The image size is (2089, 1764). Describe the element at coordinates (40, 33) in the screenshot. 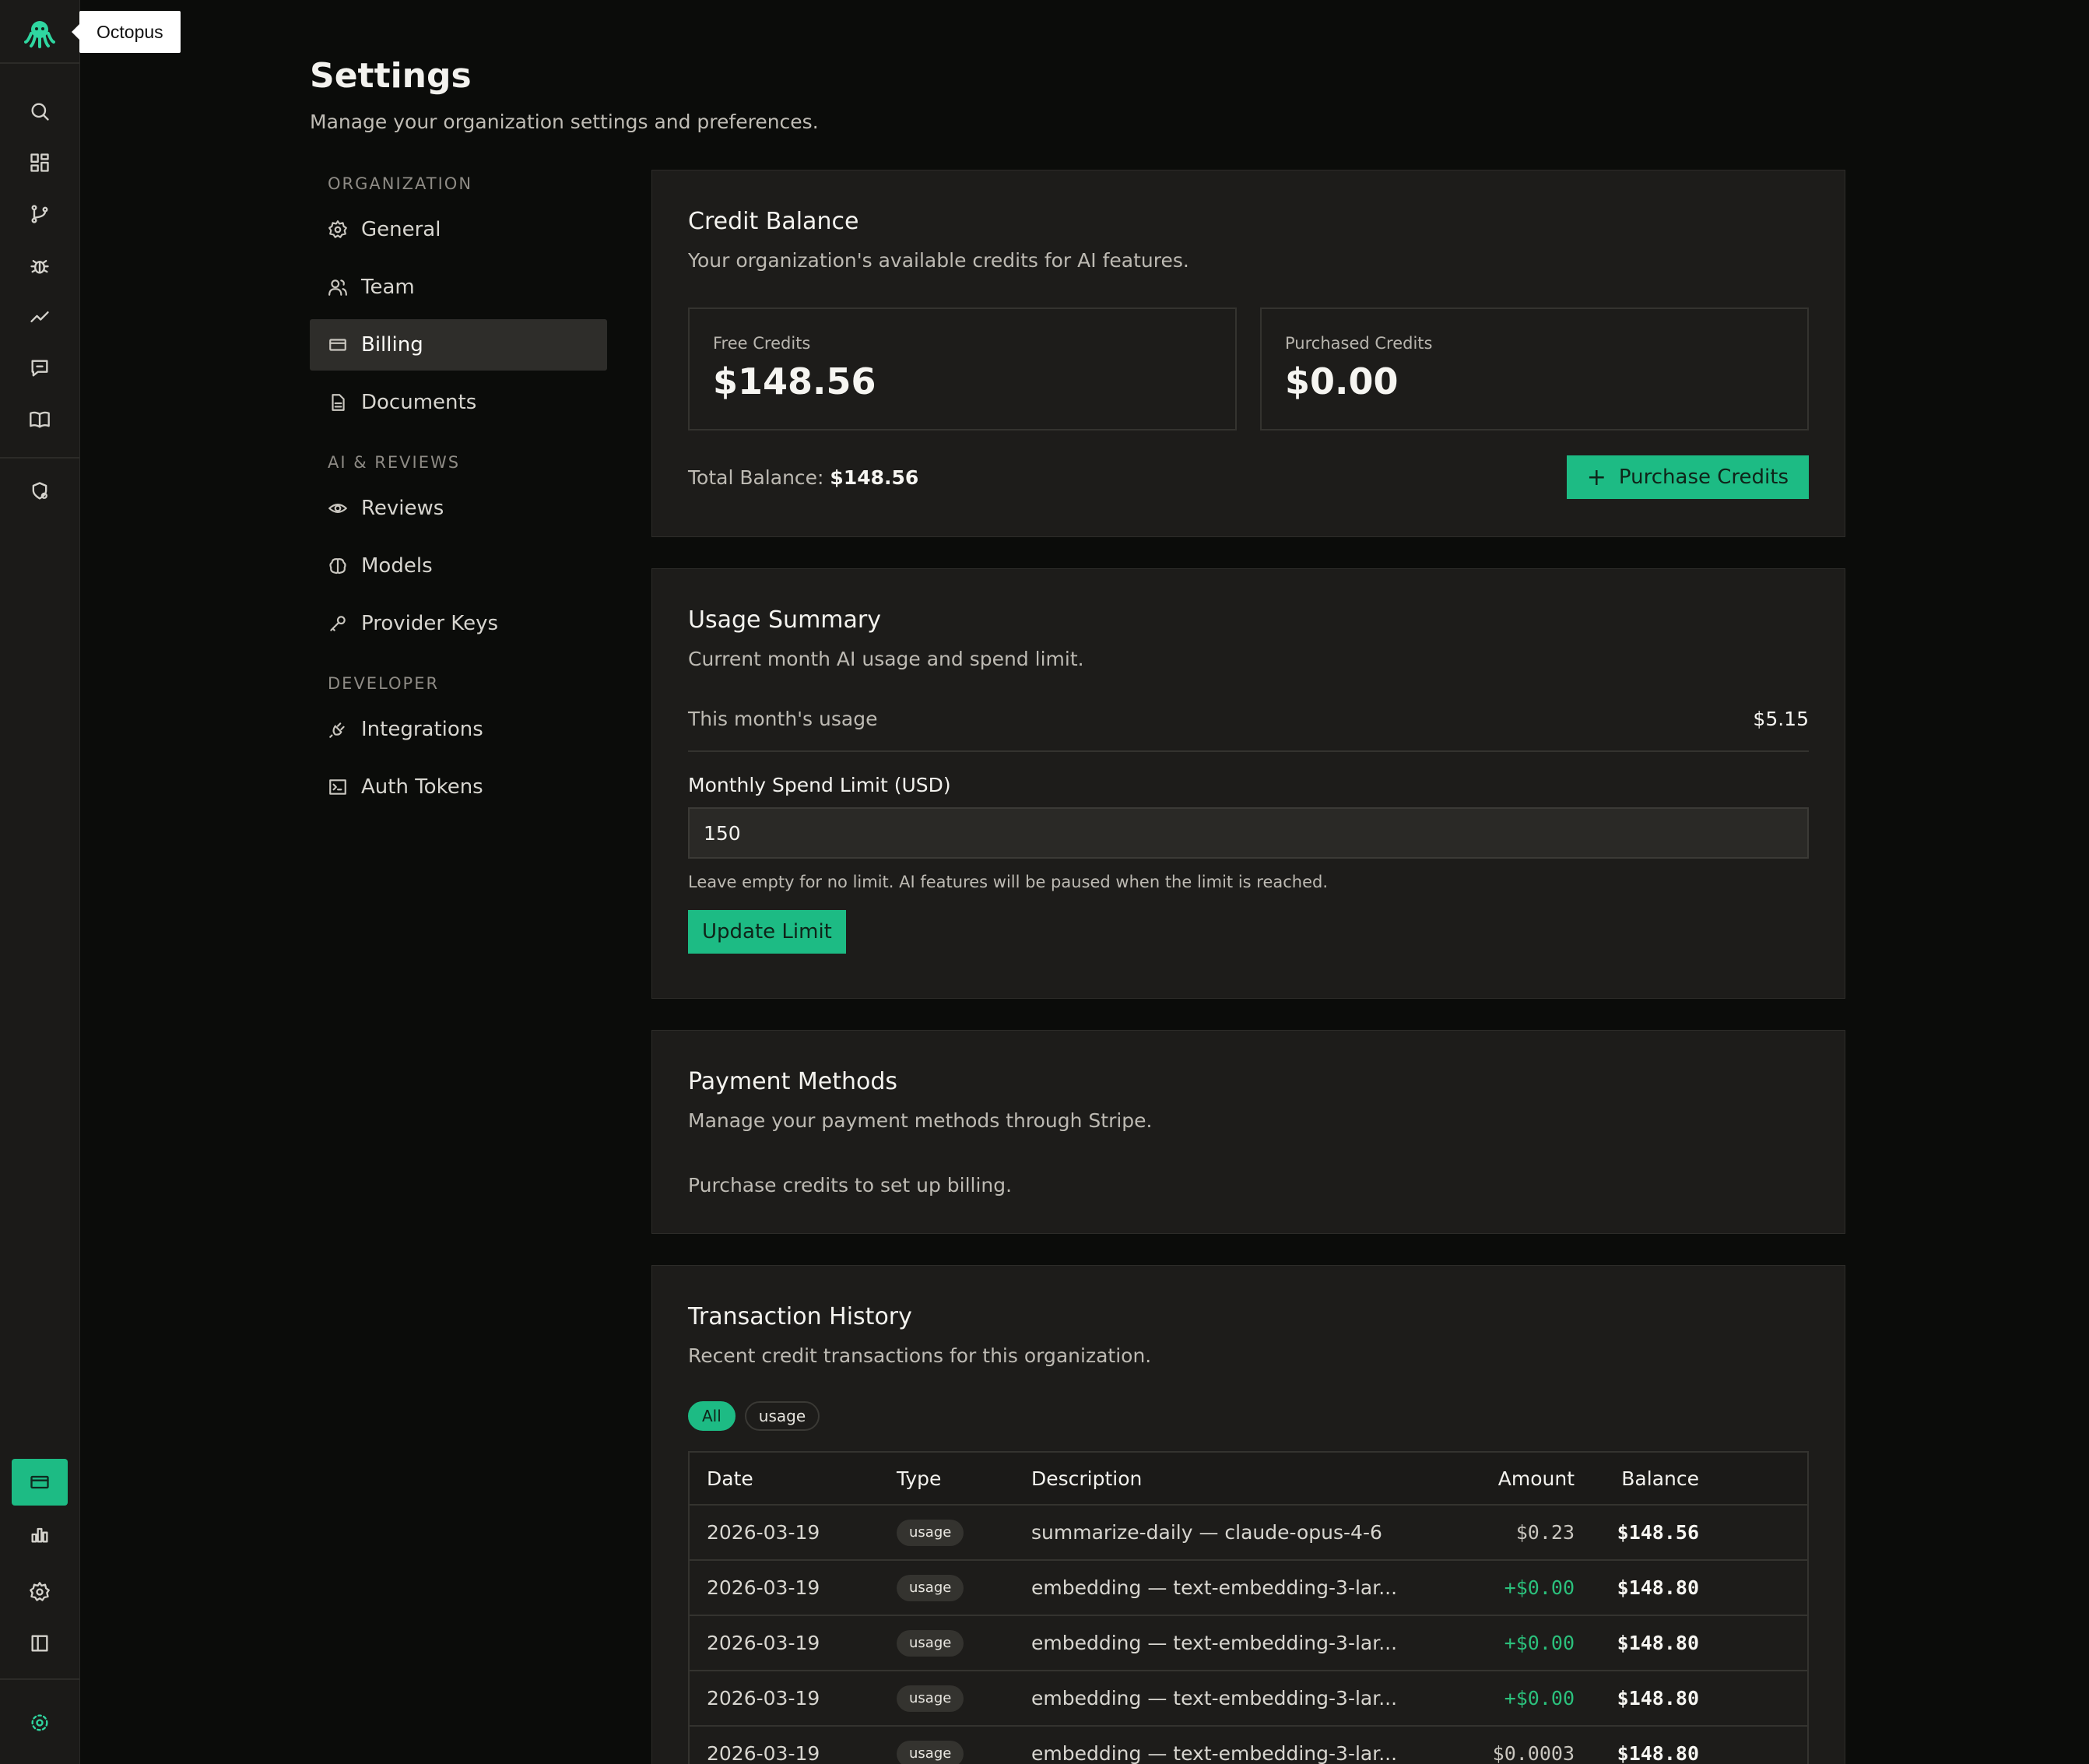

I see `octopus-logo-icon` at that location.